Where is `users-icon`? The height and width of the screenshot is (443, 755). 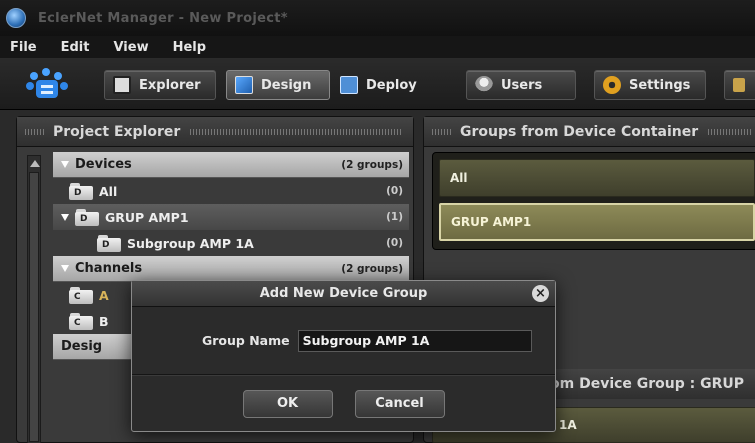 users-icon is located at coordinates (484, 85).